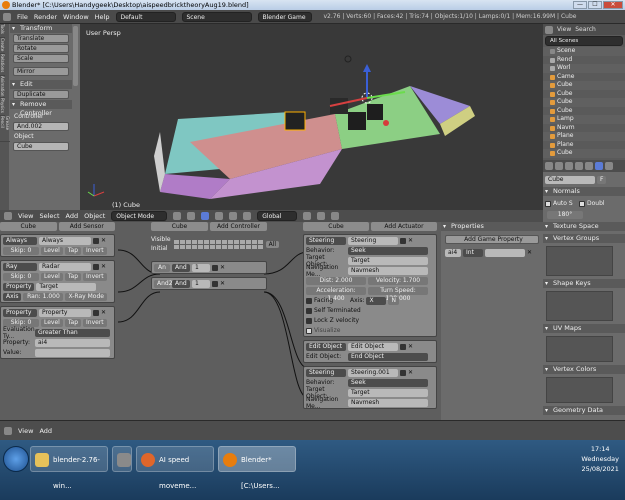  Describe the element at coordinates (216, 16) in the screenshot. I see `scene-select: Scene` at that location.